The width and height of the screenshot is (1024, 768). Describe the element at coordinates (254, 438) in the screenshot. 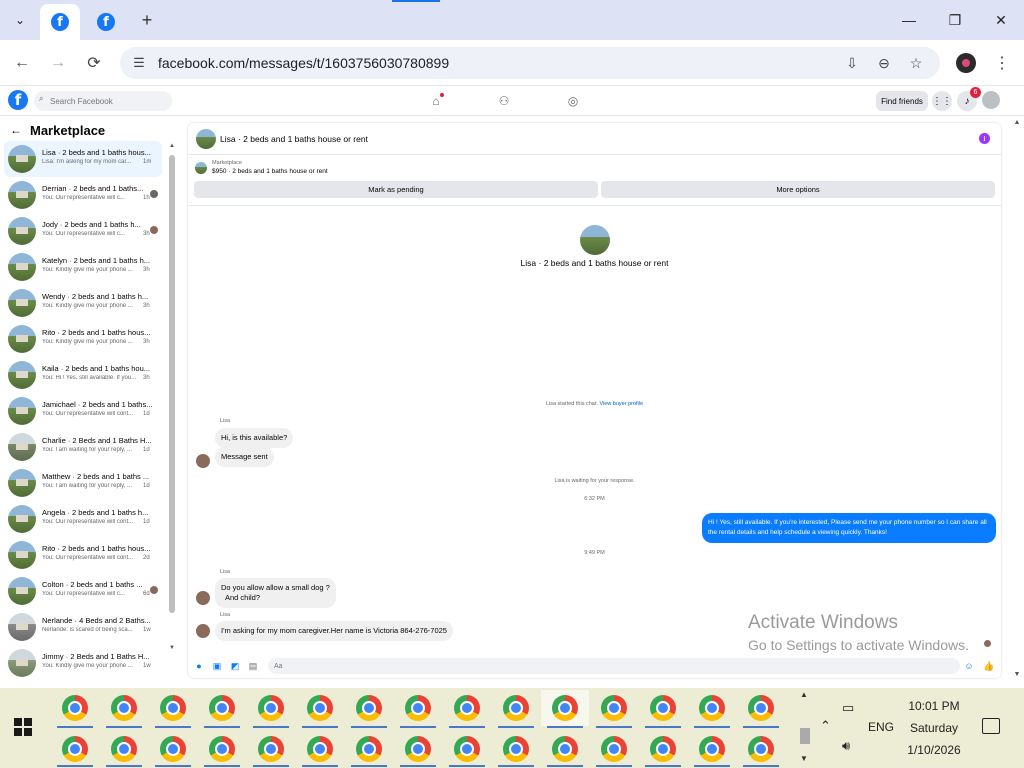

I see `message-bubble: Hi, is this available?` at that location.